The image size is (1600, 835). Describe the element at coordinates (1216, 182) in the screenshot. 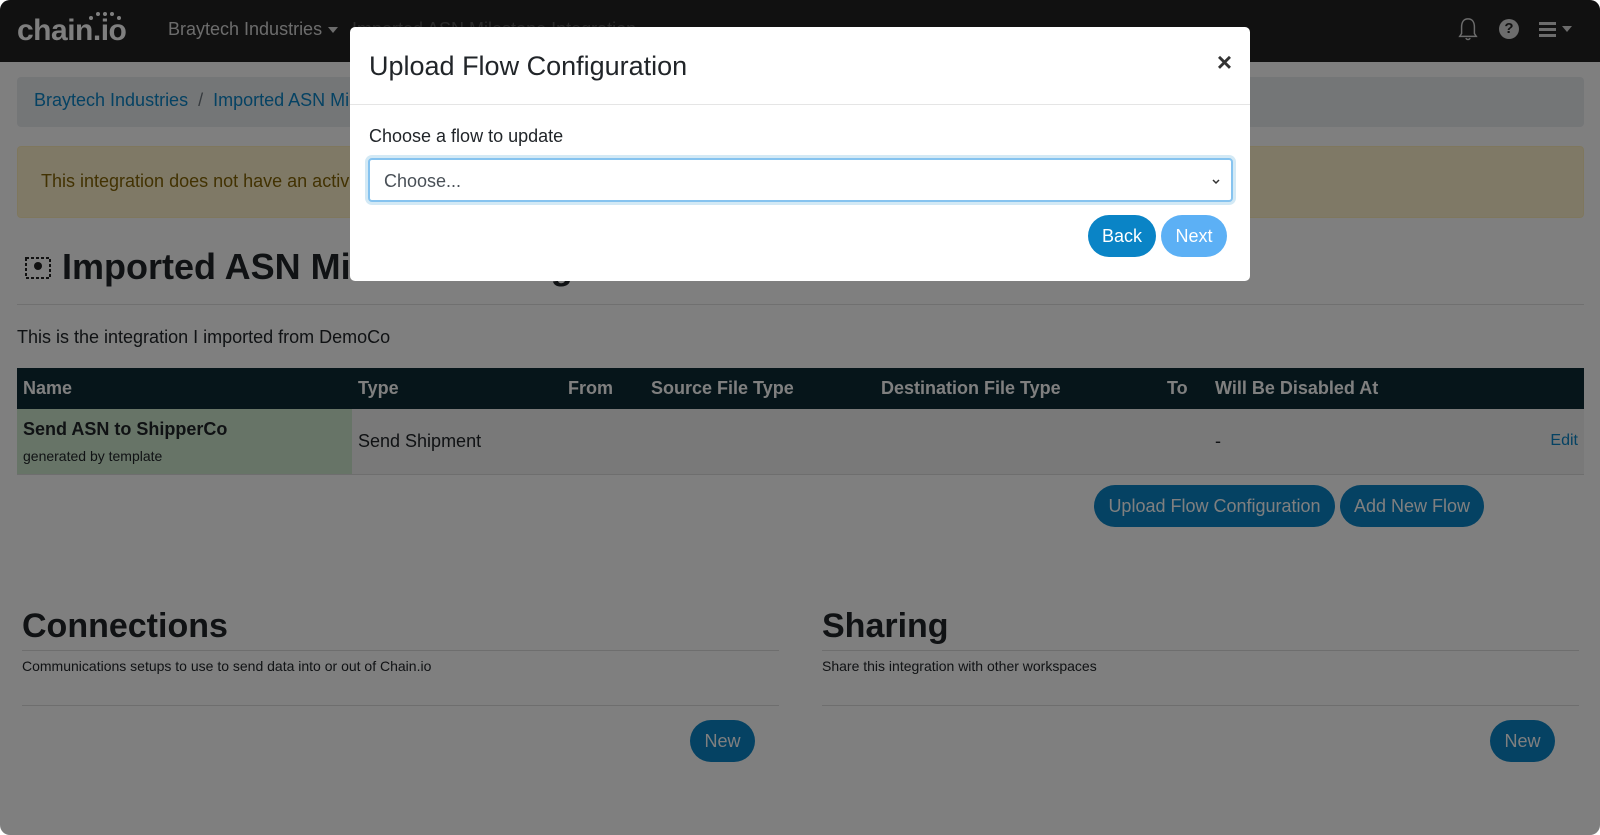

I see `chevron-down-icon` at that location.